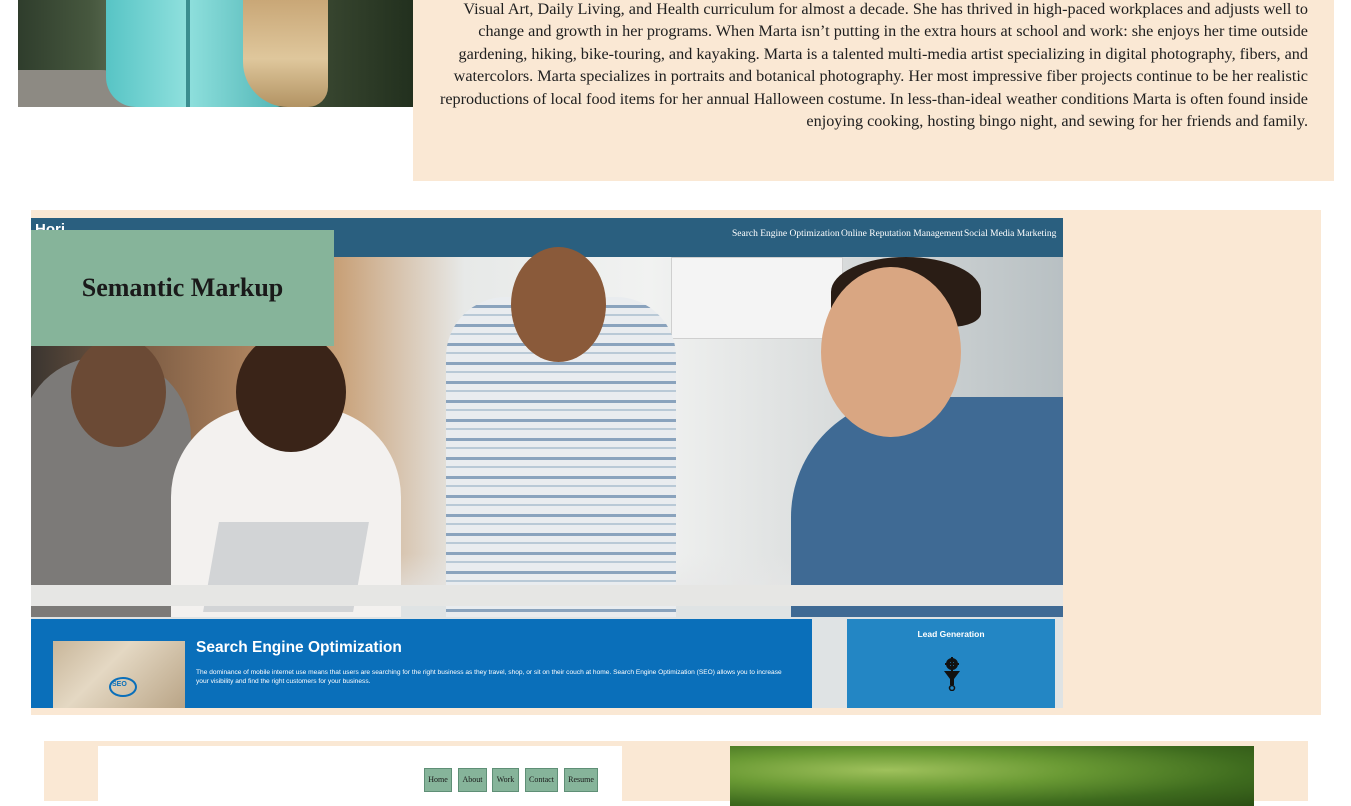 The image size is (1351, 806). What do you see at coordinates (119, 674) in the screenshot?
I see `seo-thumbnail-image: SEO` at bounding box center [119, 674].